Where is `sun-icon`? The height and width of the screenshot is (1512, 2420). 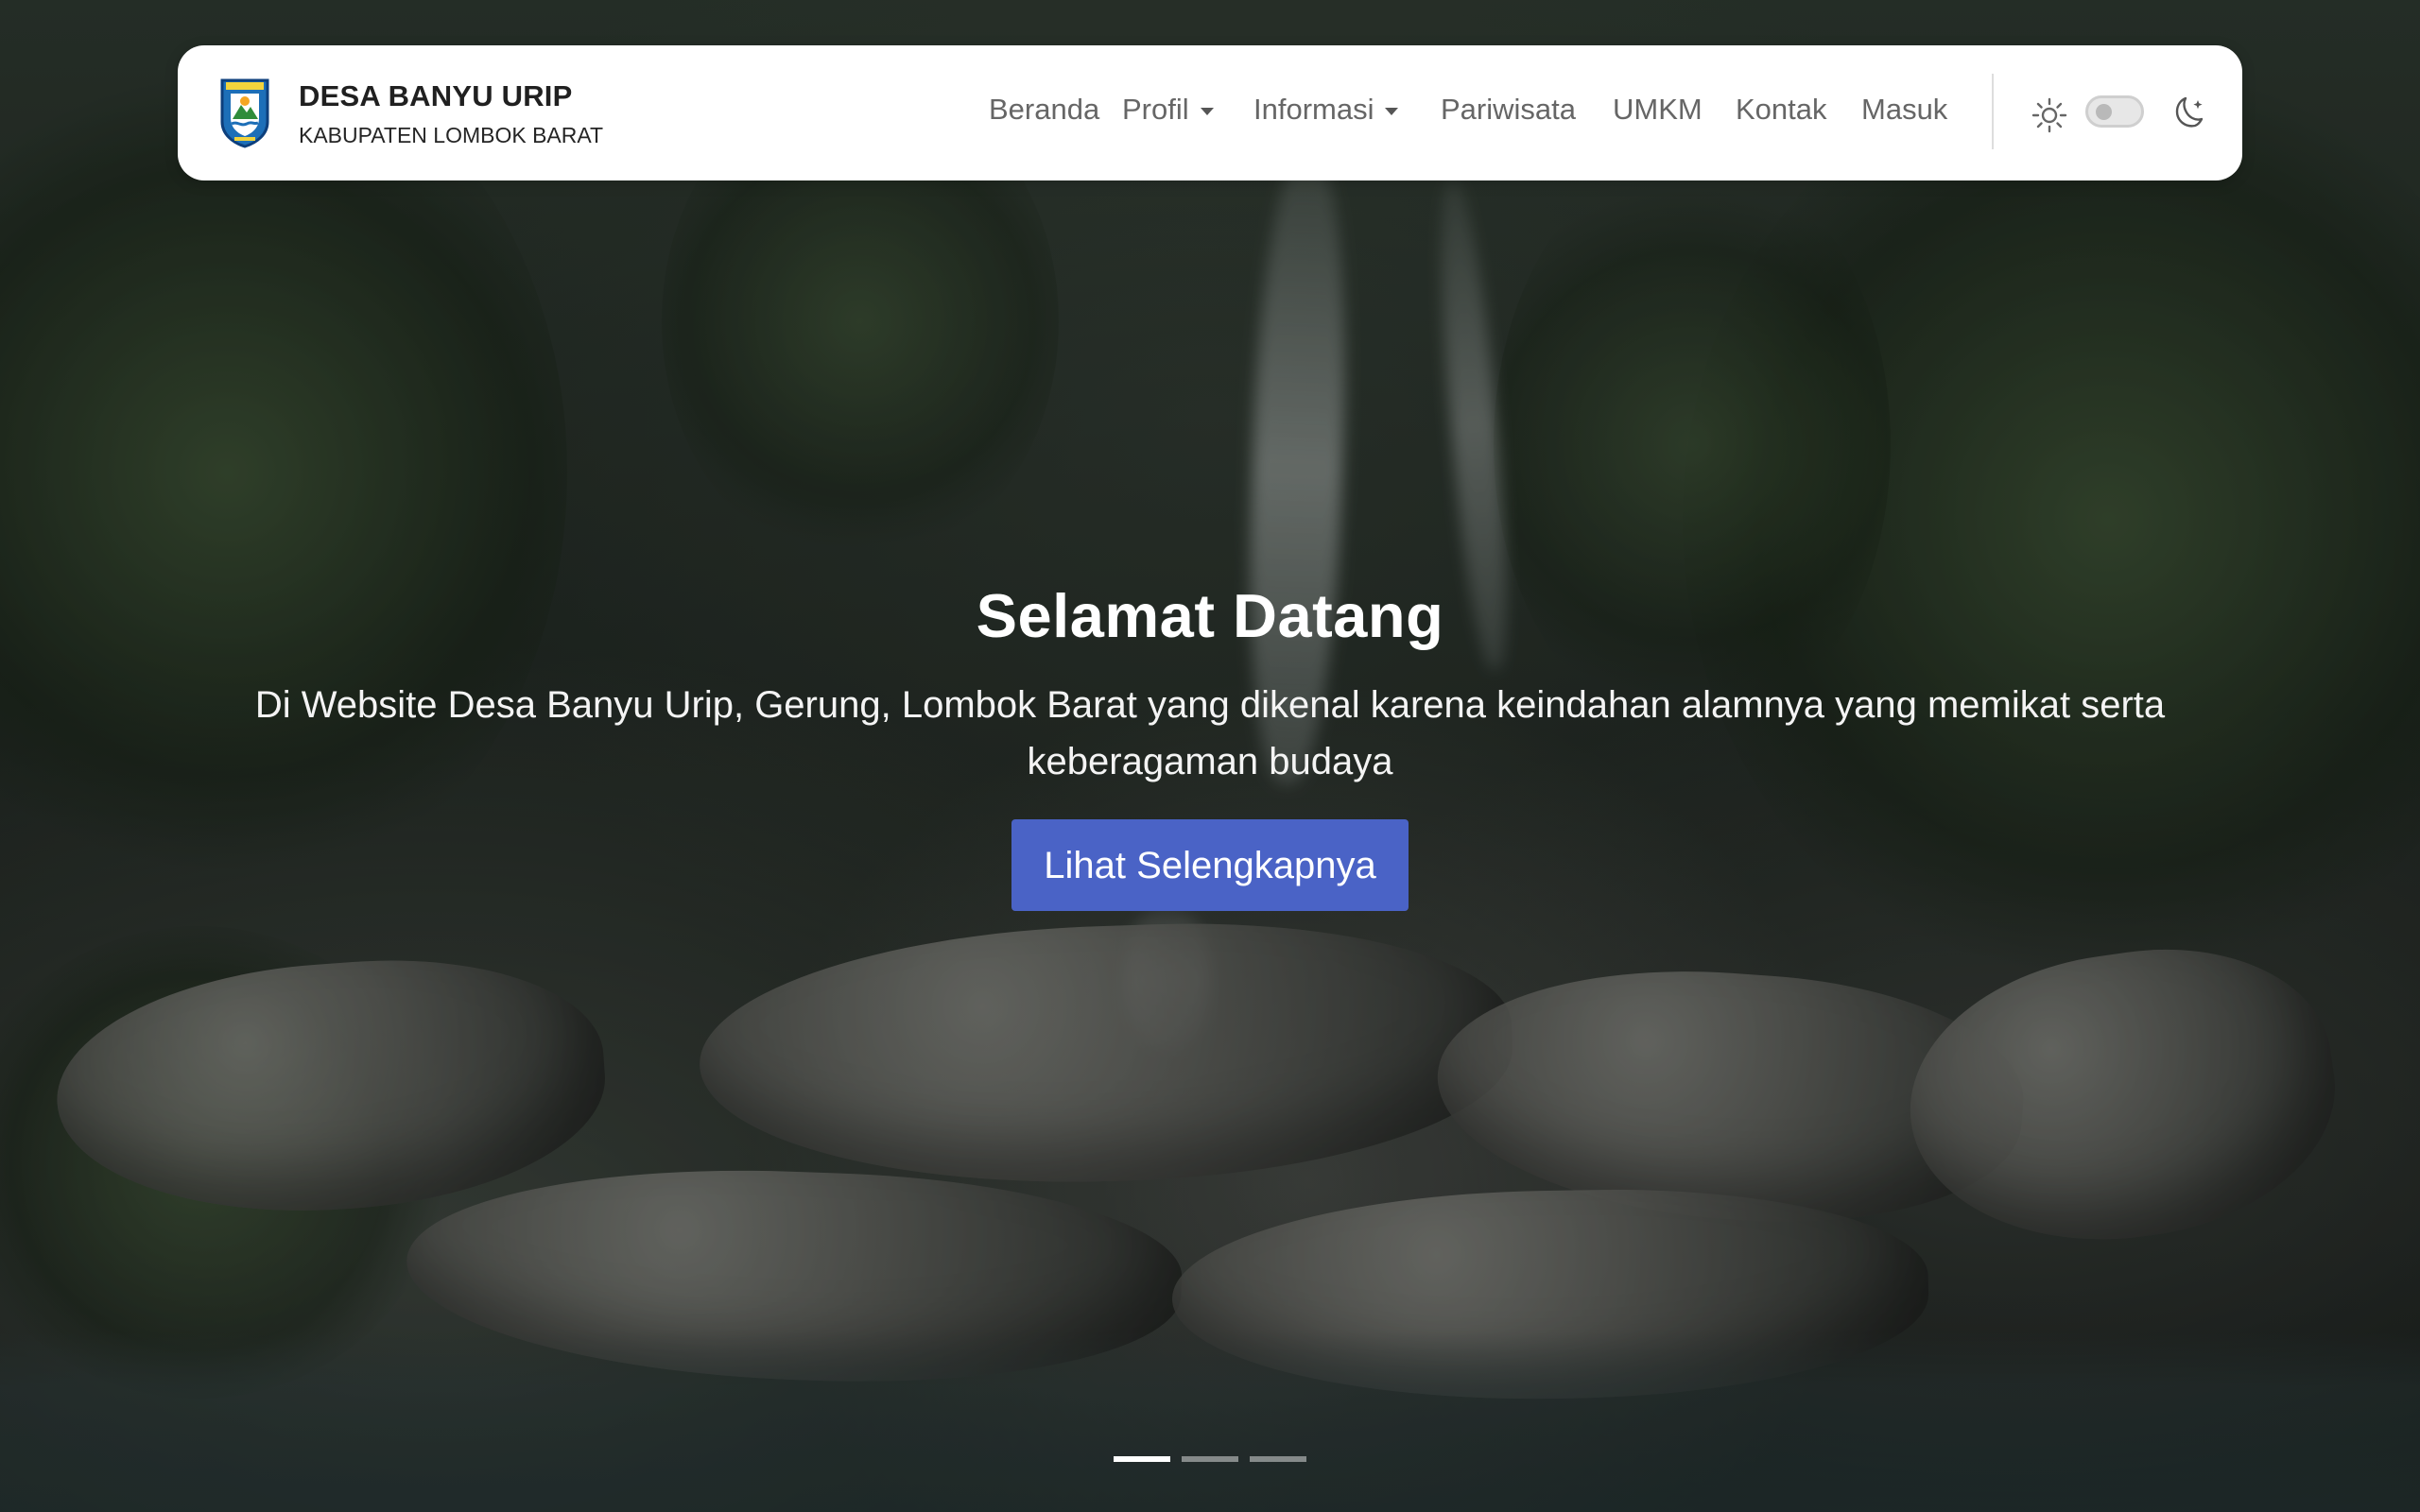
sun-icon is located at coordinates (2049, 115).